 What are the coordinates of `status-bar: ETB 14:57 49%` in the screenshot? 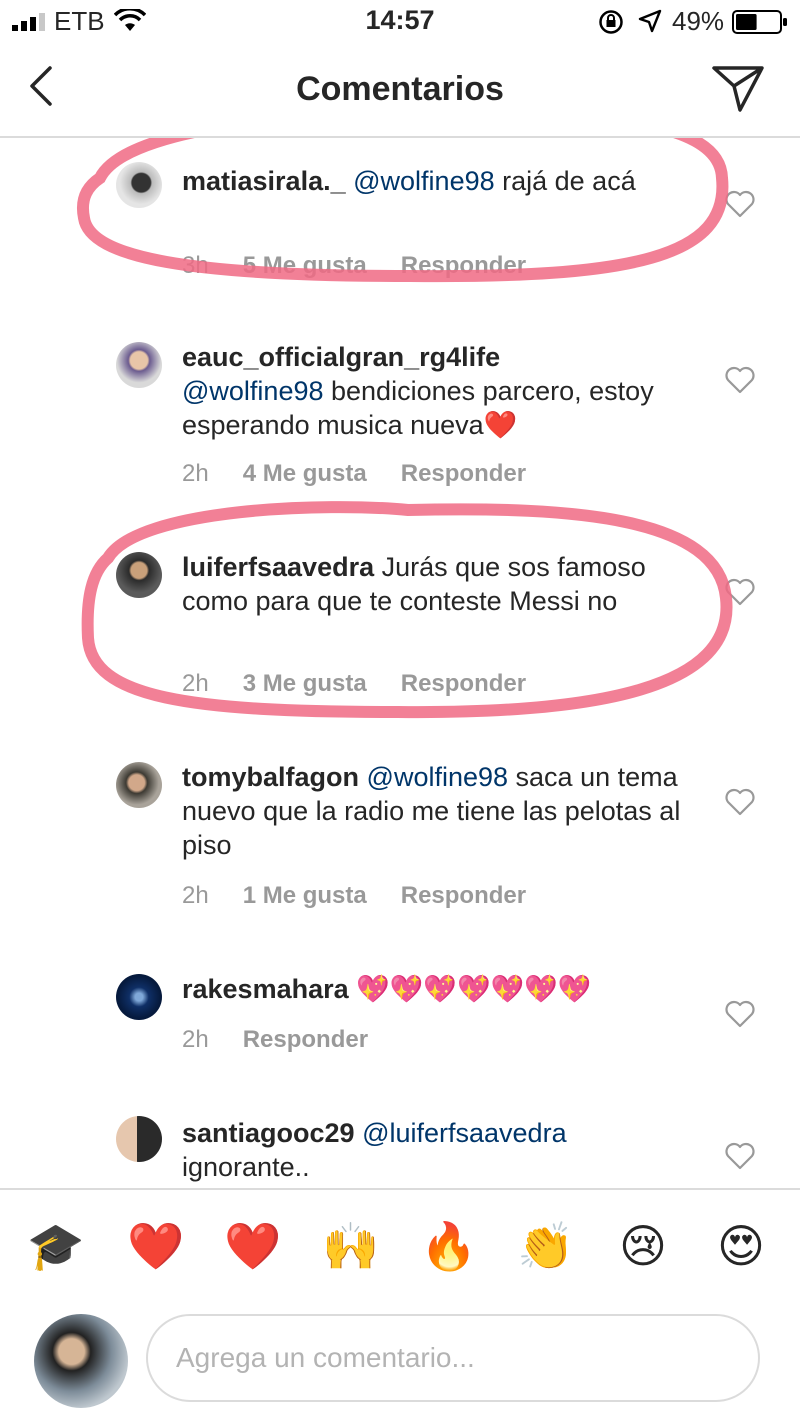 It's located at (400, 22).